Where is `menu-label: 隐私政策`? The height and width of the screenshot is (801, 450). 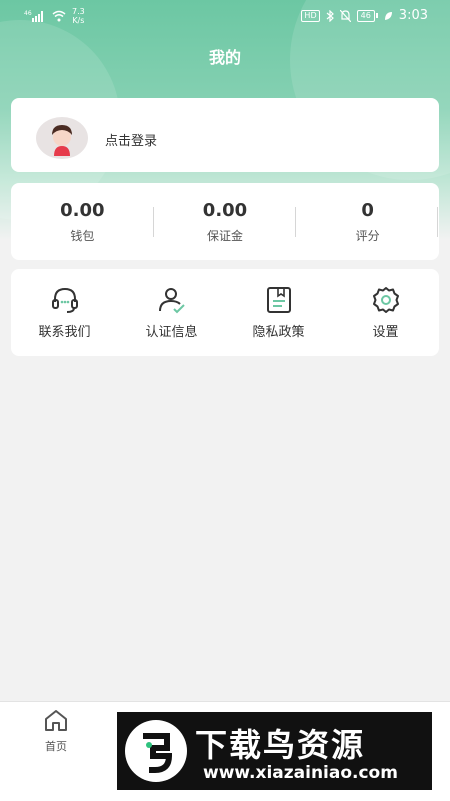
menu-label: 隐私政策 is located at coordinates (278, 332).